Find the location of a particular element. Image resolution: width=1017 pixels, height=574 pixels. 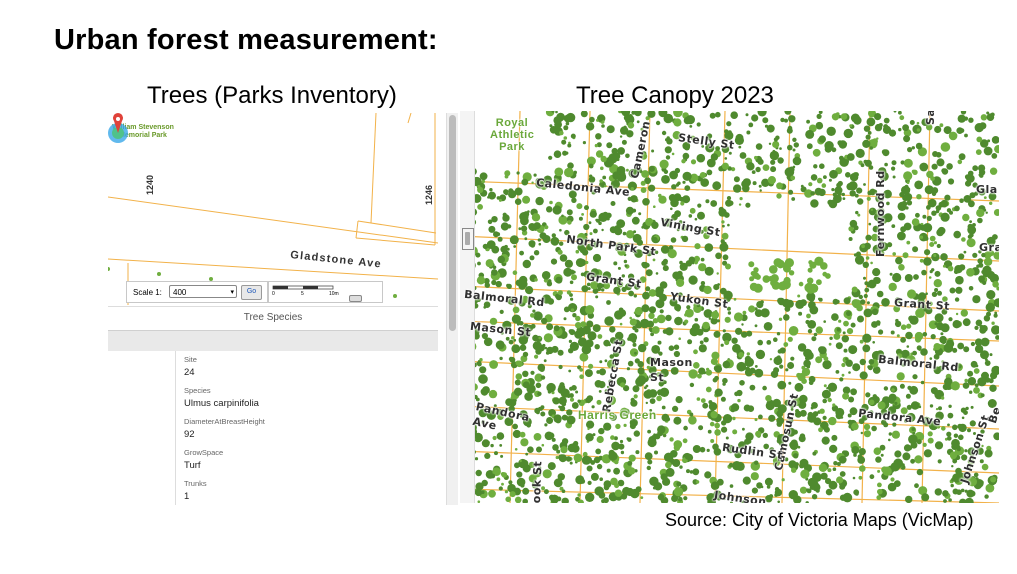

attribute-key: GrowSpace is located at coordinates (204, 452).